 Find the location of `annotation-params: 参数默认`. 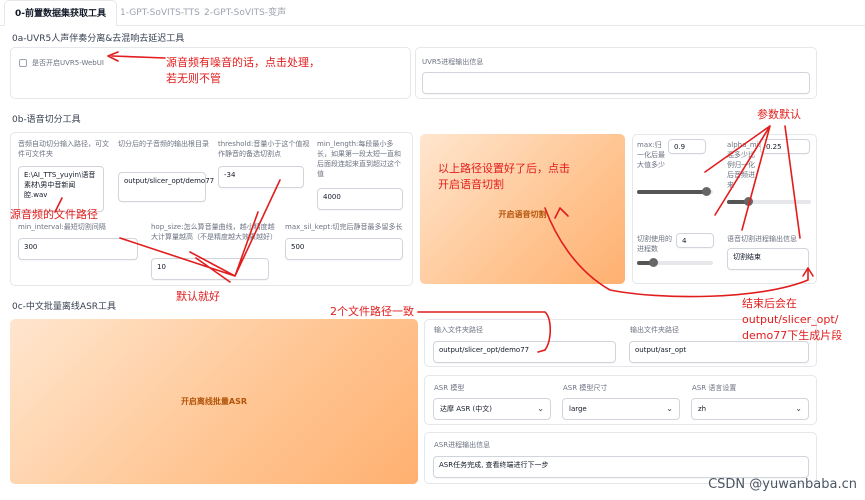

annotation-params: 参数默认 is located at coordinates (779, 114).